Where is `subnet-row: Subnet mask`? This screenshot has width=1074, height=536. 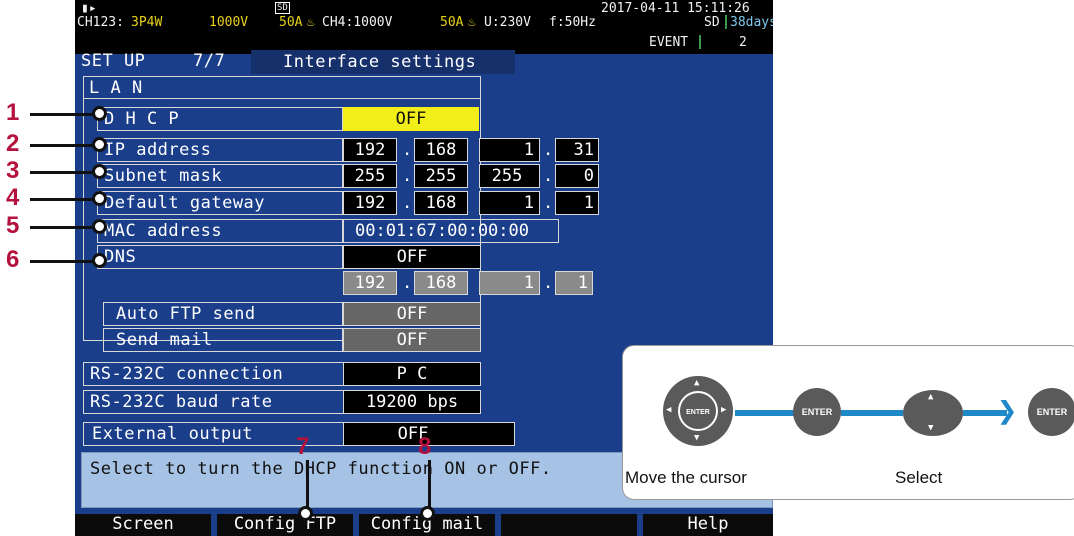 subnet-row: Subnet mask is located at coordinates (220, 176).